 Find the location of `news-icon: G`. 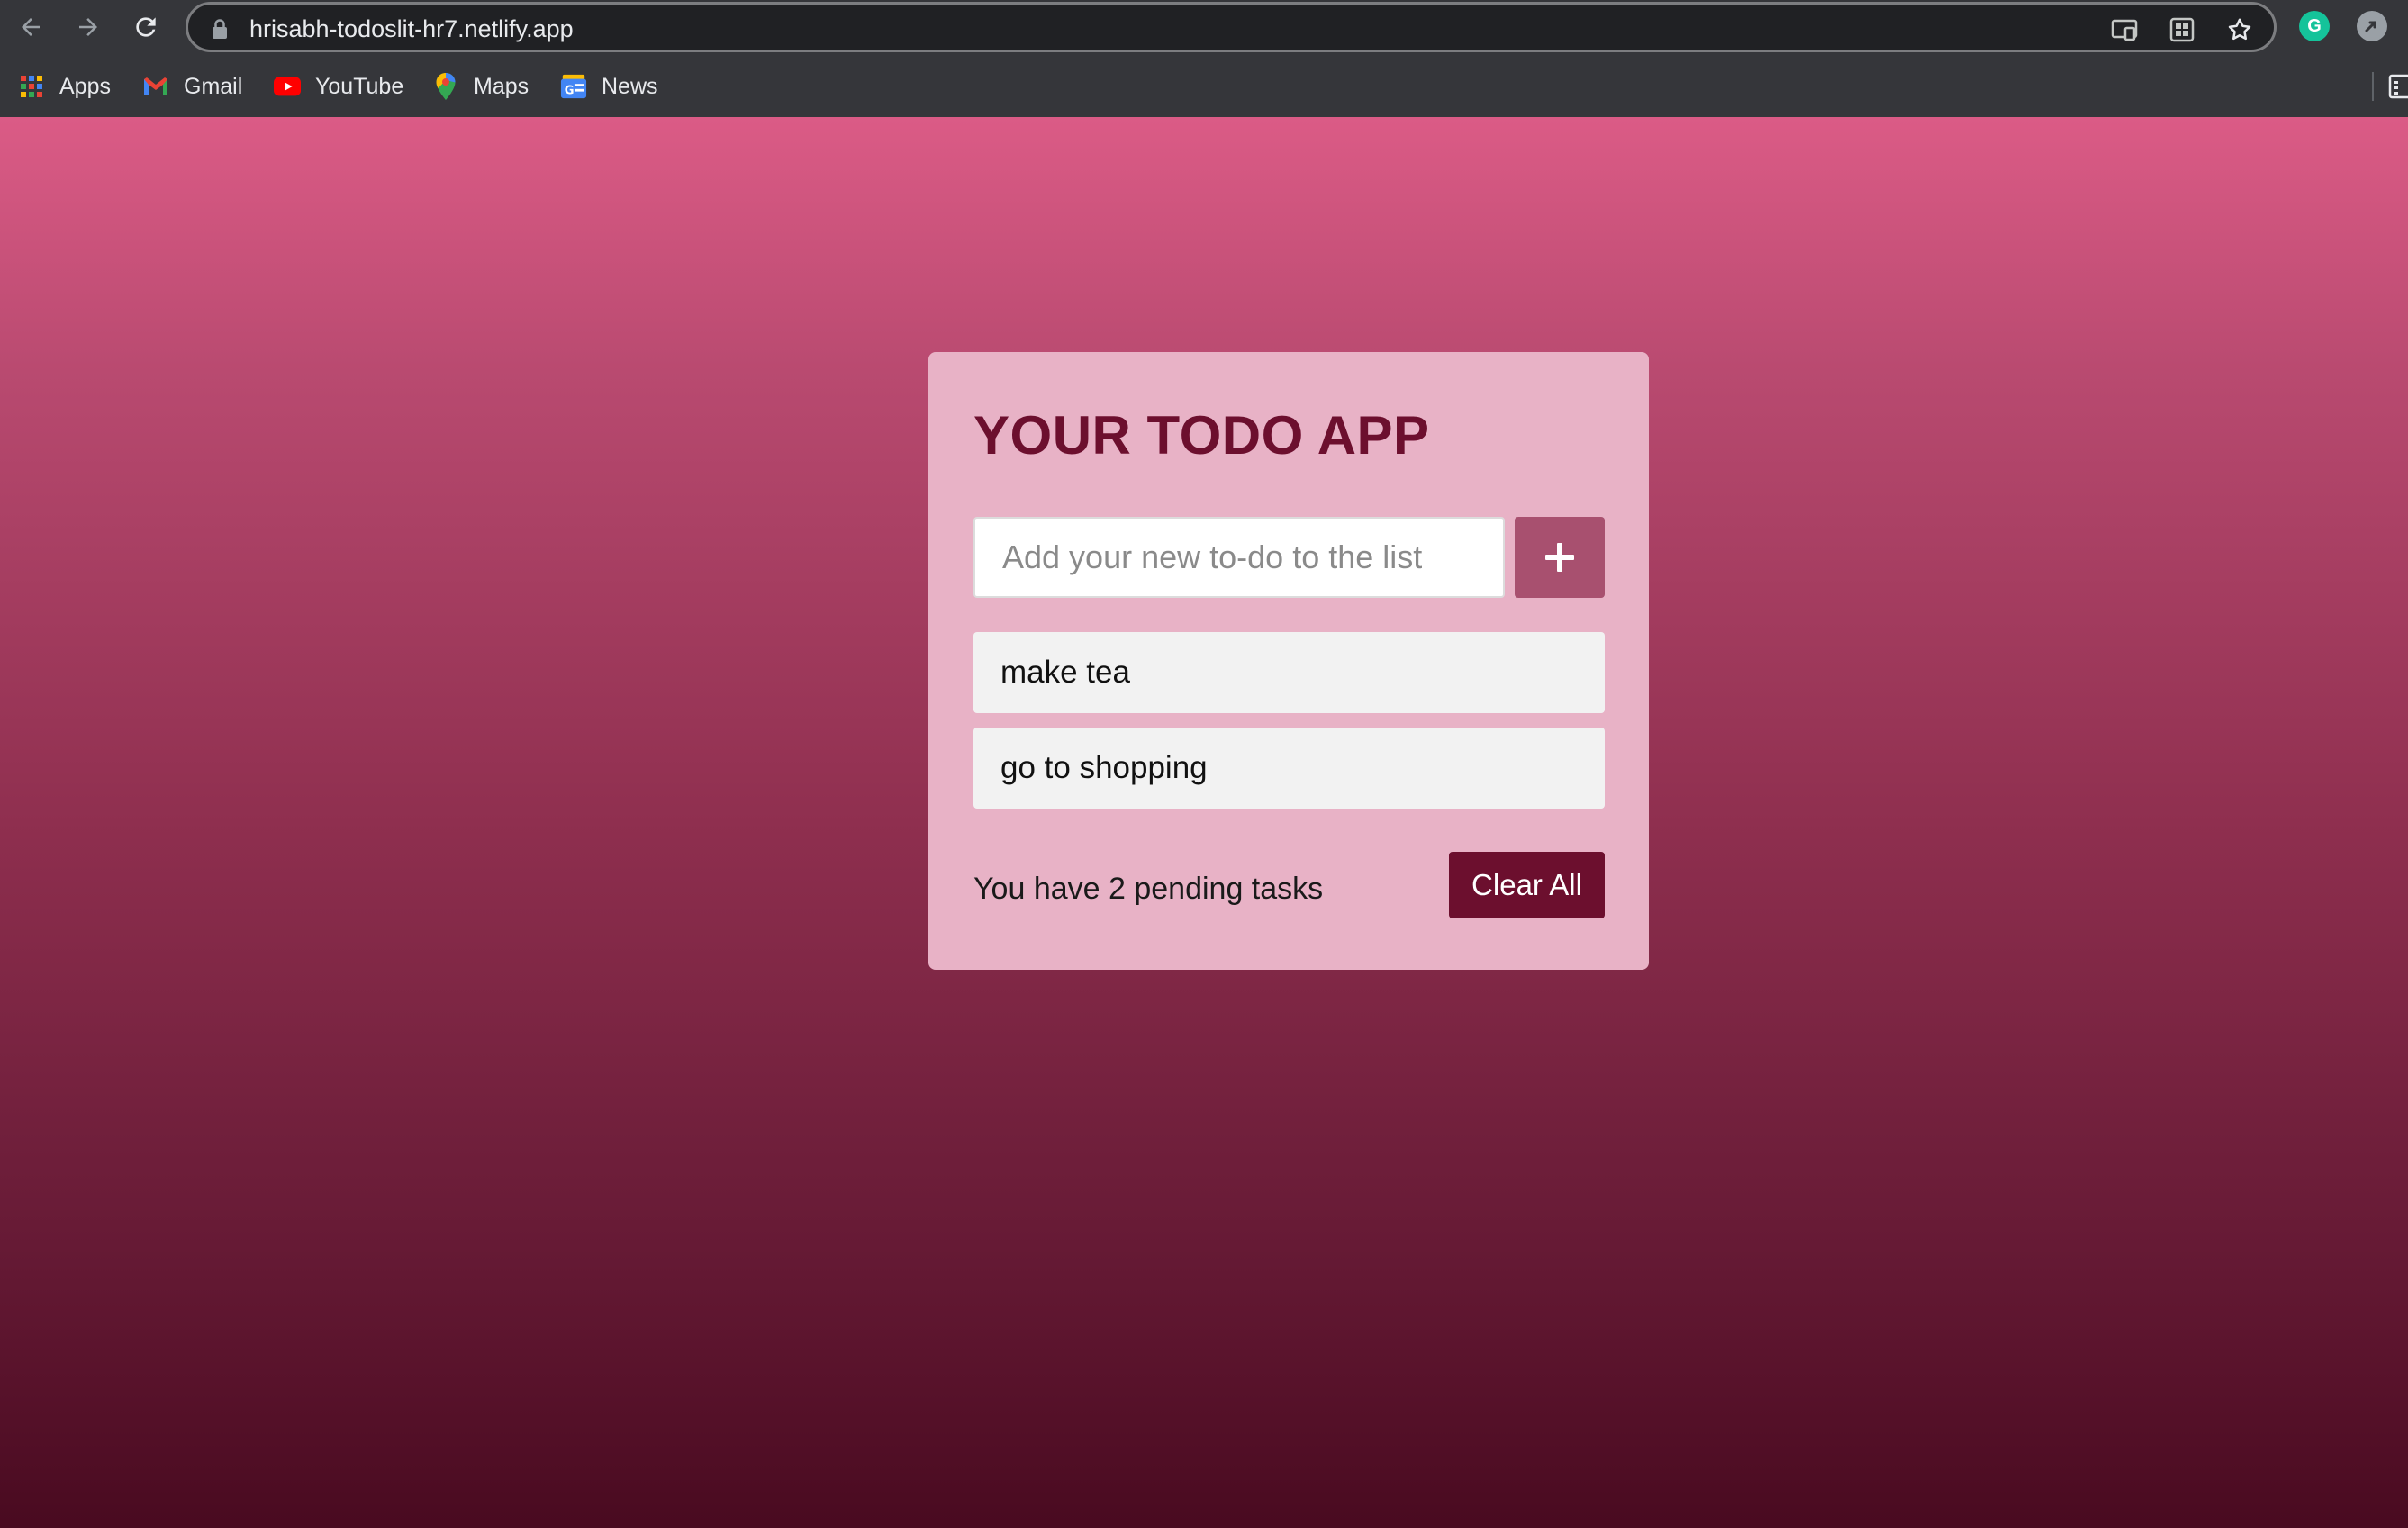

news-icon: G is located at coordinates (573, 86).